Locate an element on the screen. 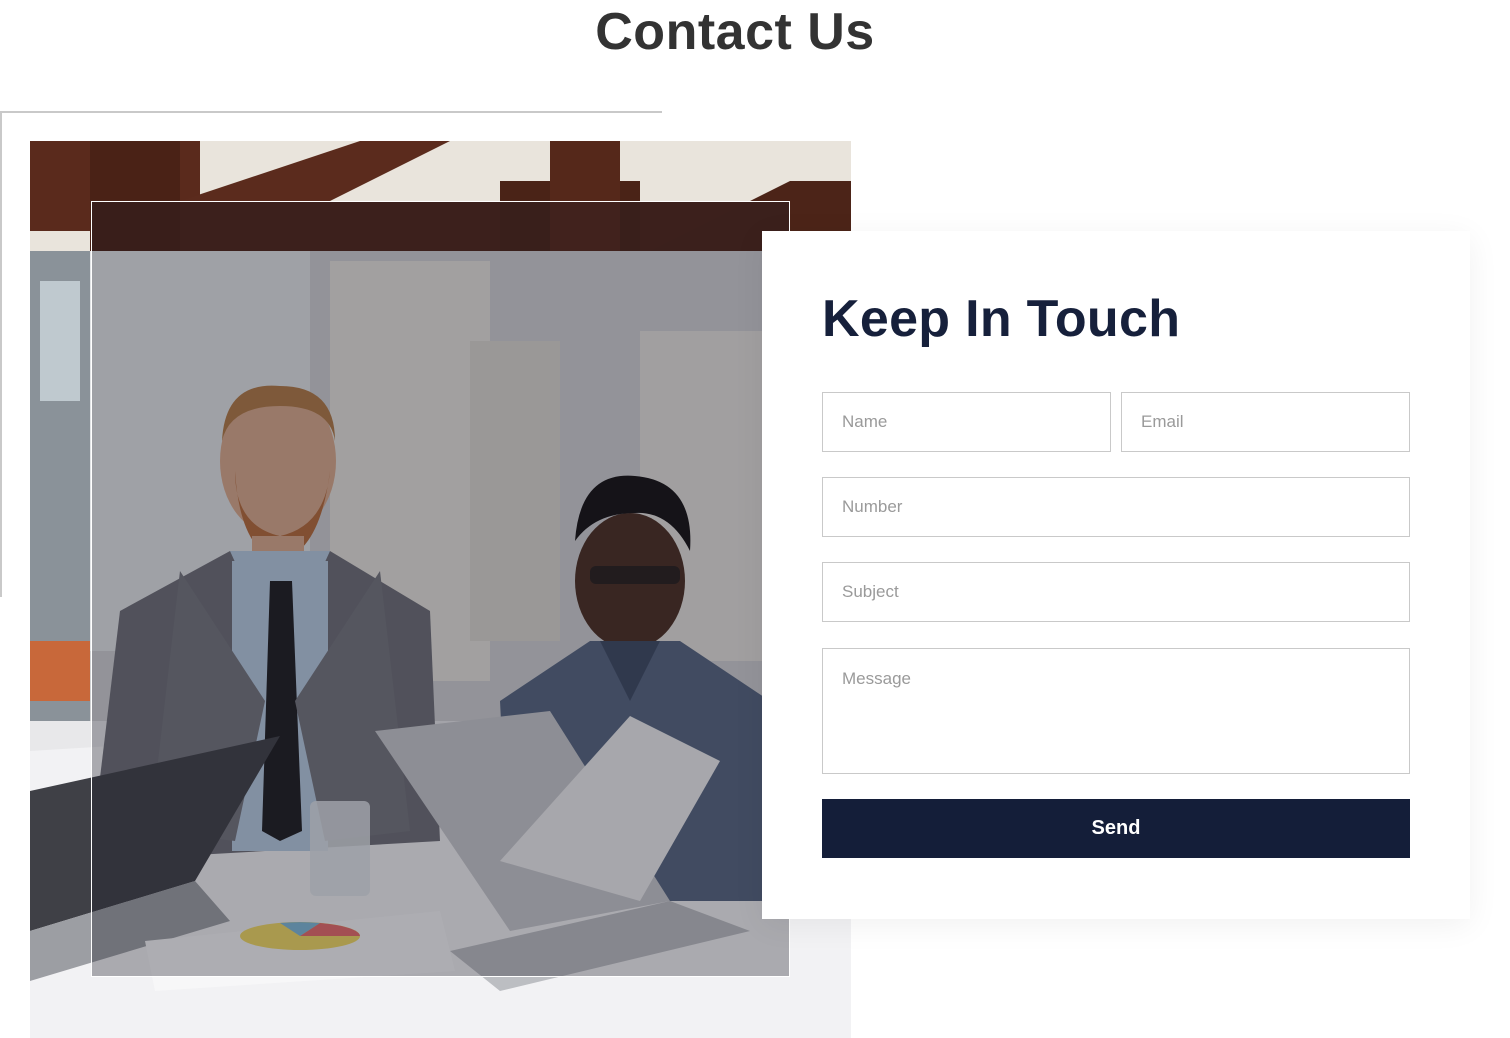  name-field is located at coordinates (966, 422).